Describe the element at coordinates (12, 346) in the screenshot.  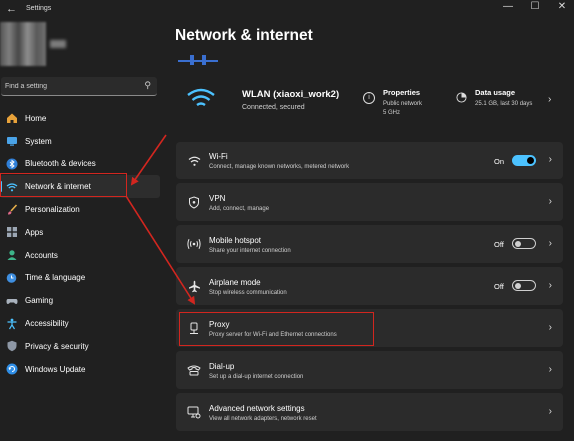
I see `shield-icon` at that location.